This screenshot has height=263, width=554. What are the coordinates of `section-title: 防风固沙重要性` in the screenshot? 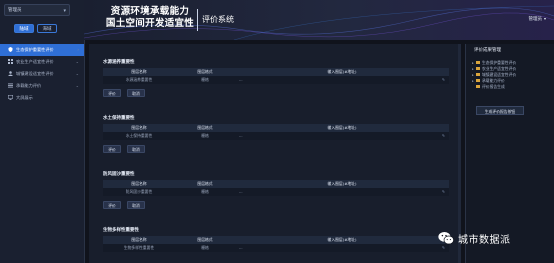 It's located at (119, 174).